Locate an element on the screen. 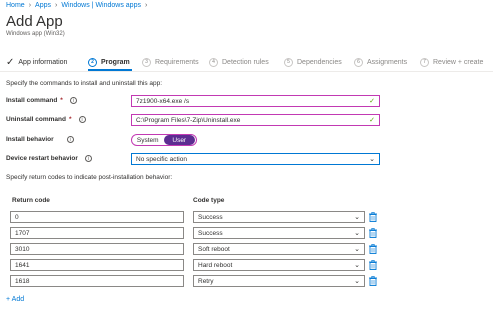  add-return-code-link: + Add is located at coordinates (15, 299).